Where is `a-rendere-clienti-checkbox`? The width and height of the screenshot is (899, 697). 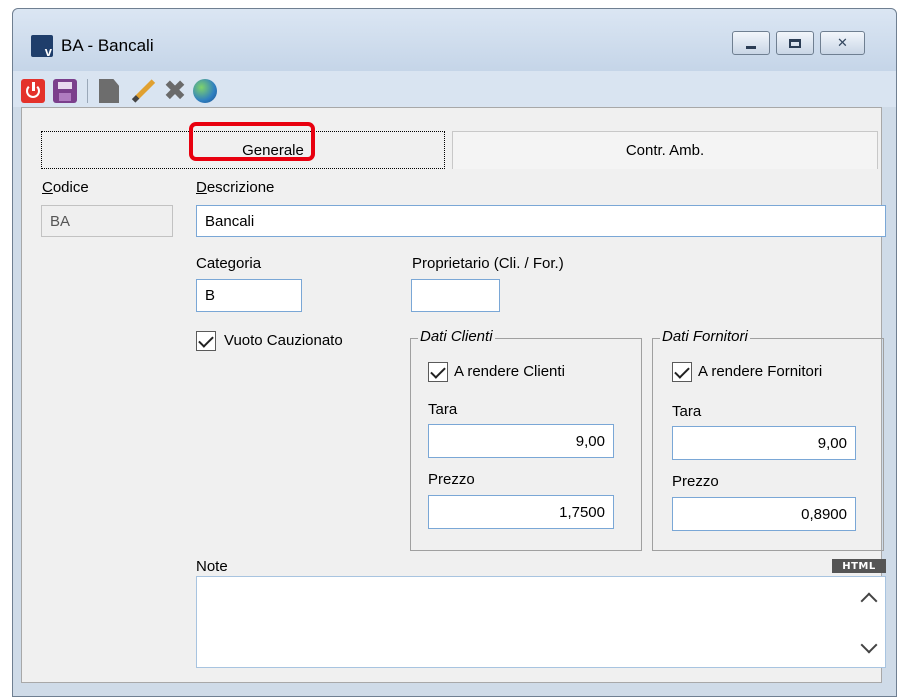 a-rendere-clienti-checkbox is located at coordinates (438, 372).